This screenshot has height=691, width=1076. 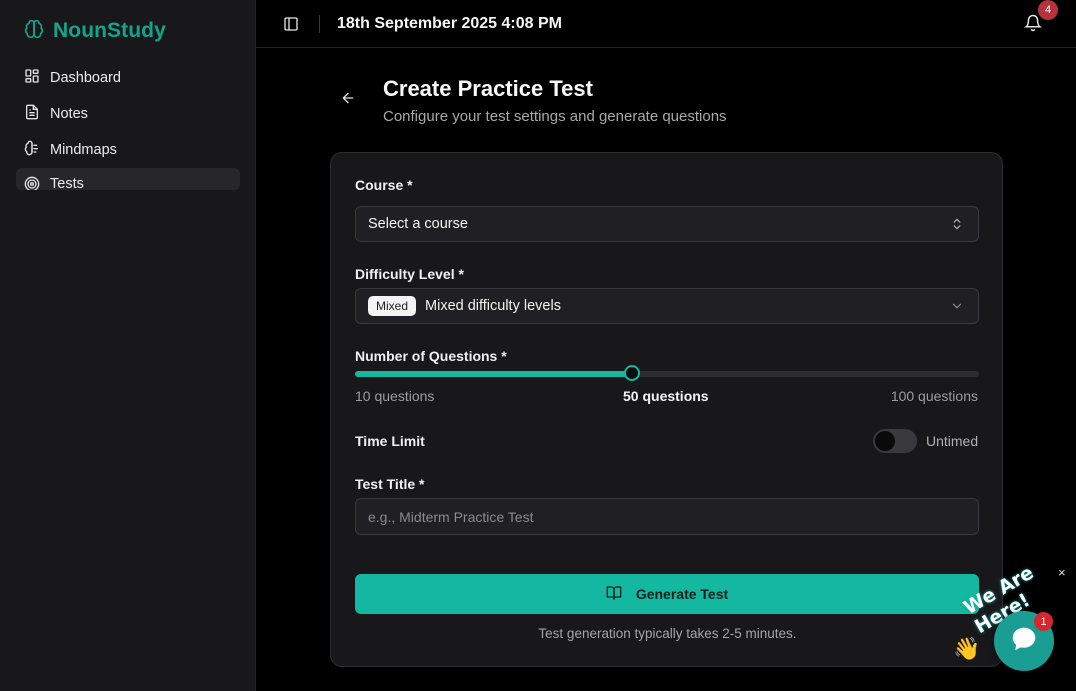 I want to click on chevron-down-icon, so click(x=957, y=306).